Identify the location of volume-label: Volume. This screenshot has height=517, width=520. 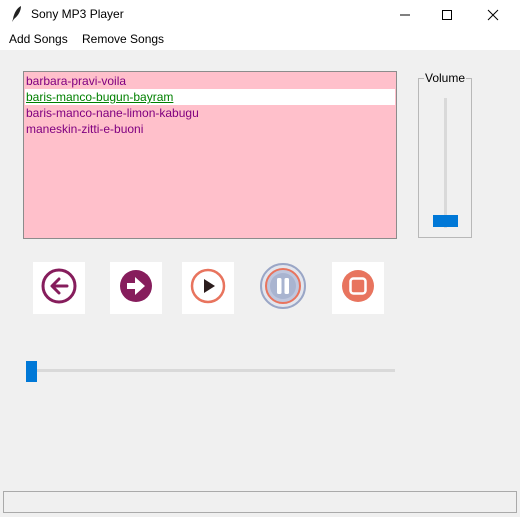
(445, 78).